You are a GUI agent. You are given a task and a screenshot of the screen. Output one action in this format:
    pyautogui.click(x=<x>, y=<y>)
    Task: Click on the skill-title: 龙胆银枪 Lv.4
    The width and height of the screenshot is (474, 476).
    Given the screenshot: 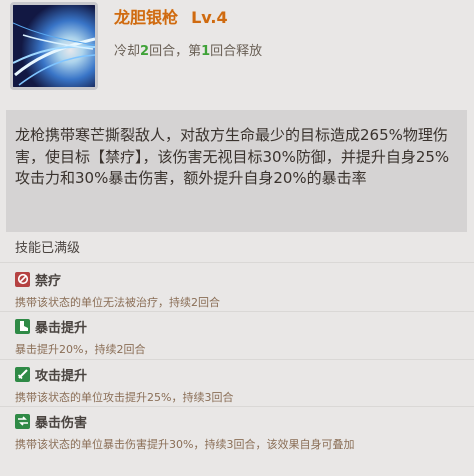 What is the action you would take?
    pyautogui.click(x=171, y=16)
    